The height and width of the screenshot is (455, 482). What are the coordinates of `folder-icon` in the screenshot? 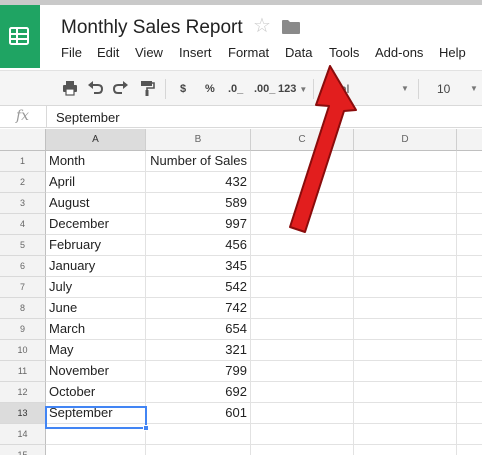 It's located at (291, 27).